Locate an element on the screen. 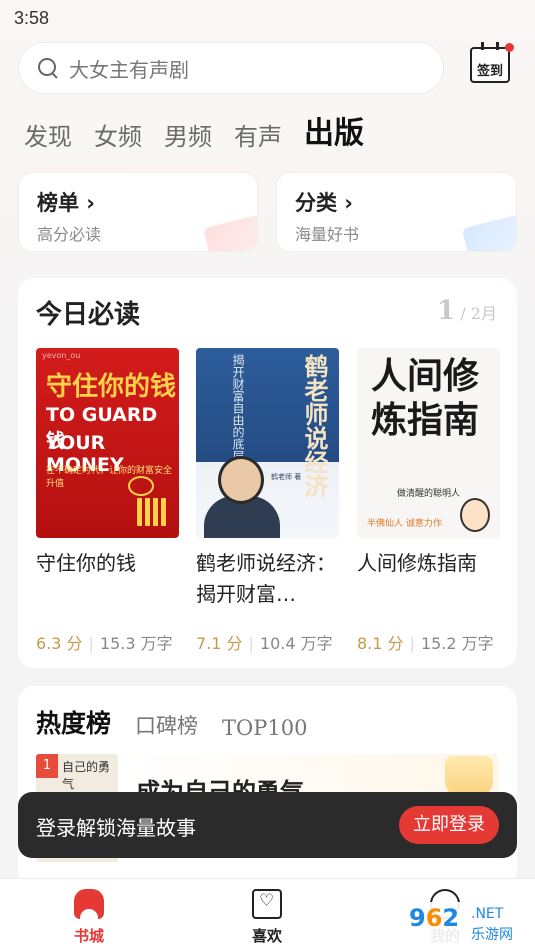 Image resolution: width=535 pixels, height=951 pixels. book-cover: 鹤老师说经济 揭开财富自由的底层逻辑 鹤老师 著 is located at coordinates (267, 443).